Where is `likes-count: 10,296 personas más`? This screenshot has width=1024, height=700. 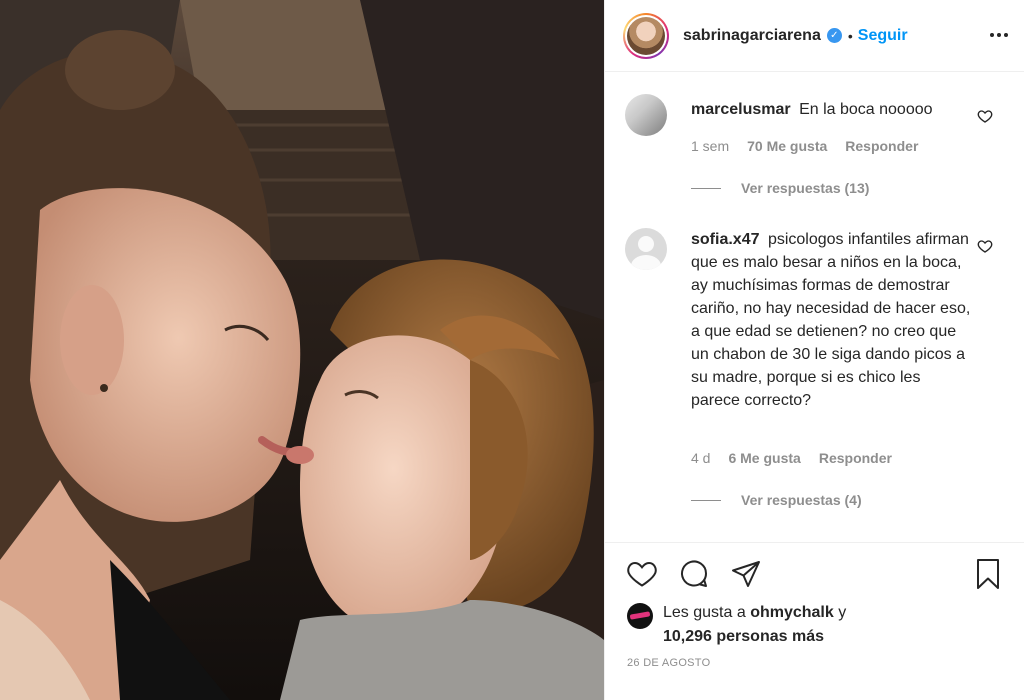
likes-count: 10,296 personas más is located at coordinates (743, 636).